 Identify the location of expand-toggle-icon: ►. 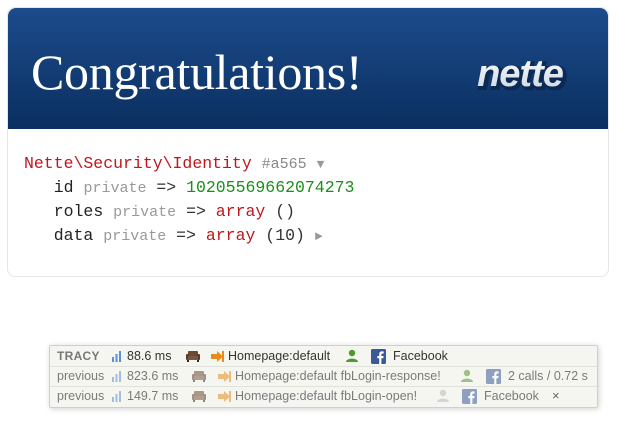
(319, 236).